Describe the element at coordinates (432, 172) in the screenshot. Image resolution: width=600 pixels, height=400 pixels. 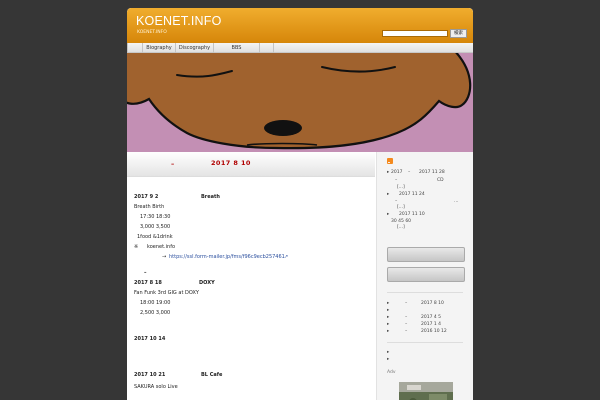
I see `feed-item-date: 2017 11 28` at that location.